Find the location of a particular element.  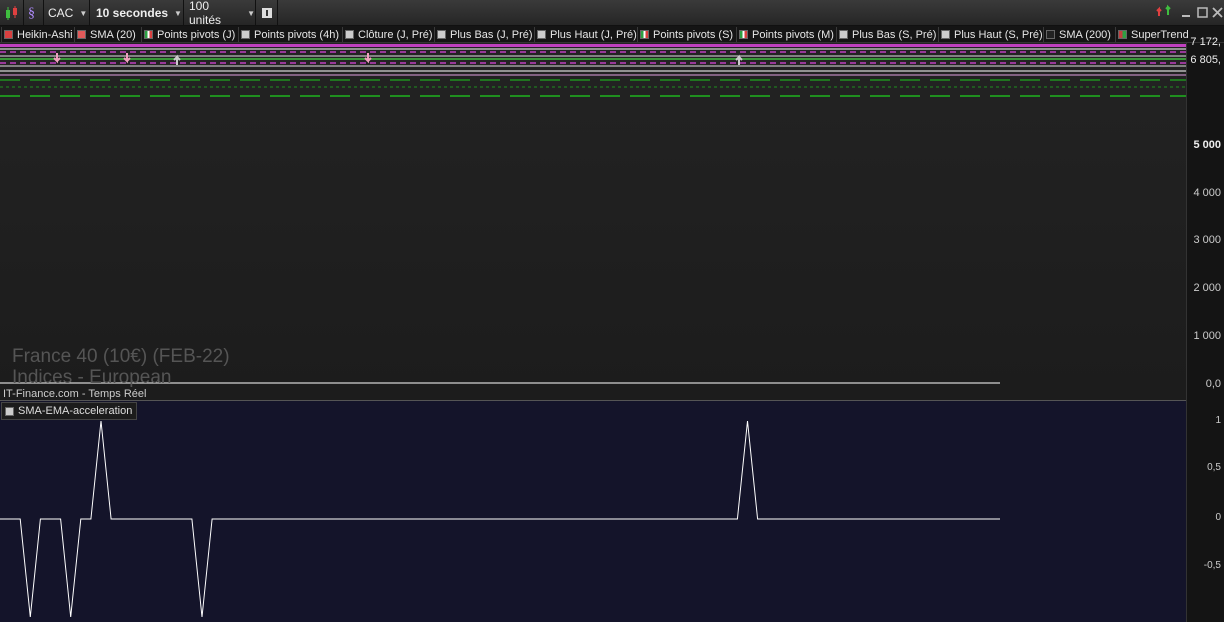

candlestick-icon is located at coordinates (12, 13).